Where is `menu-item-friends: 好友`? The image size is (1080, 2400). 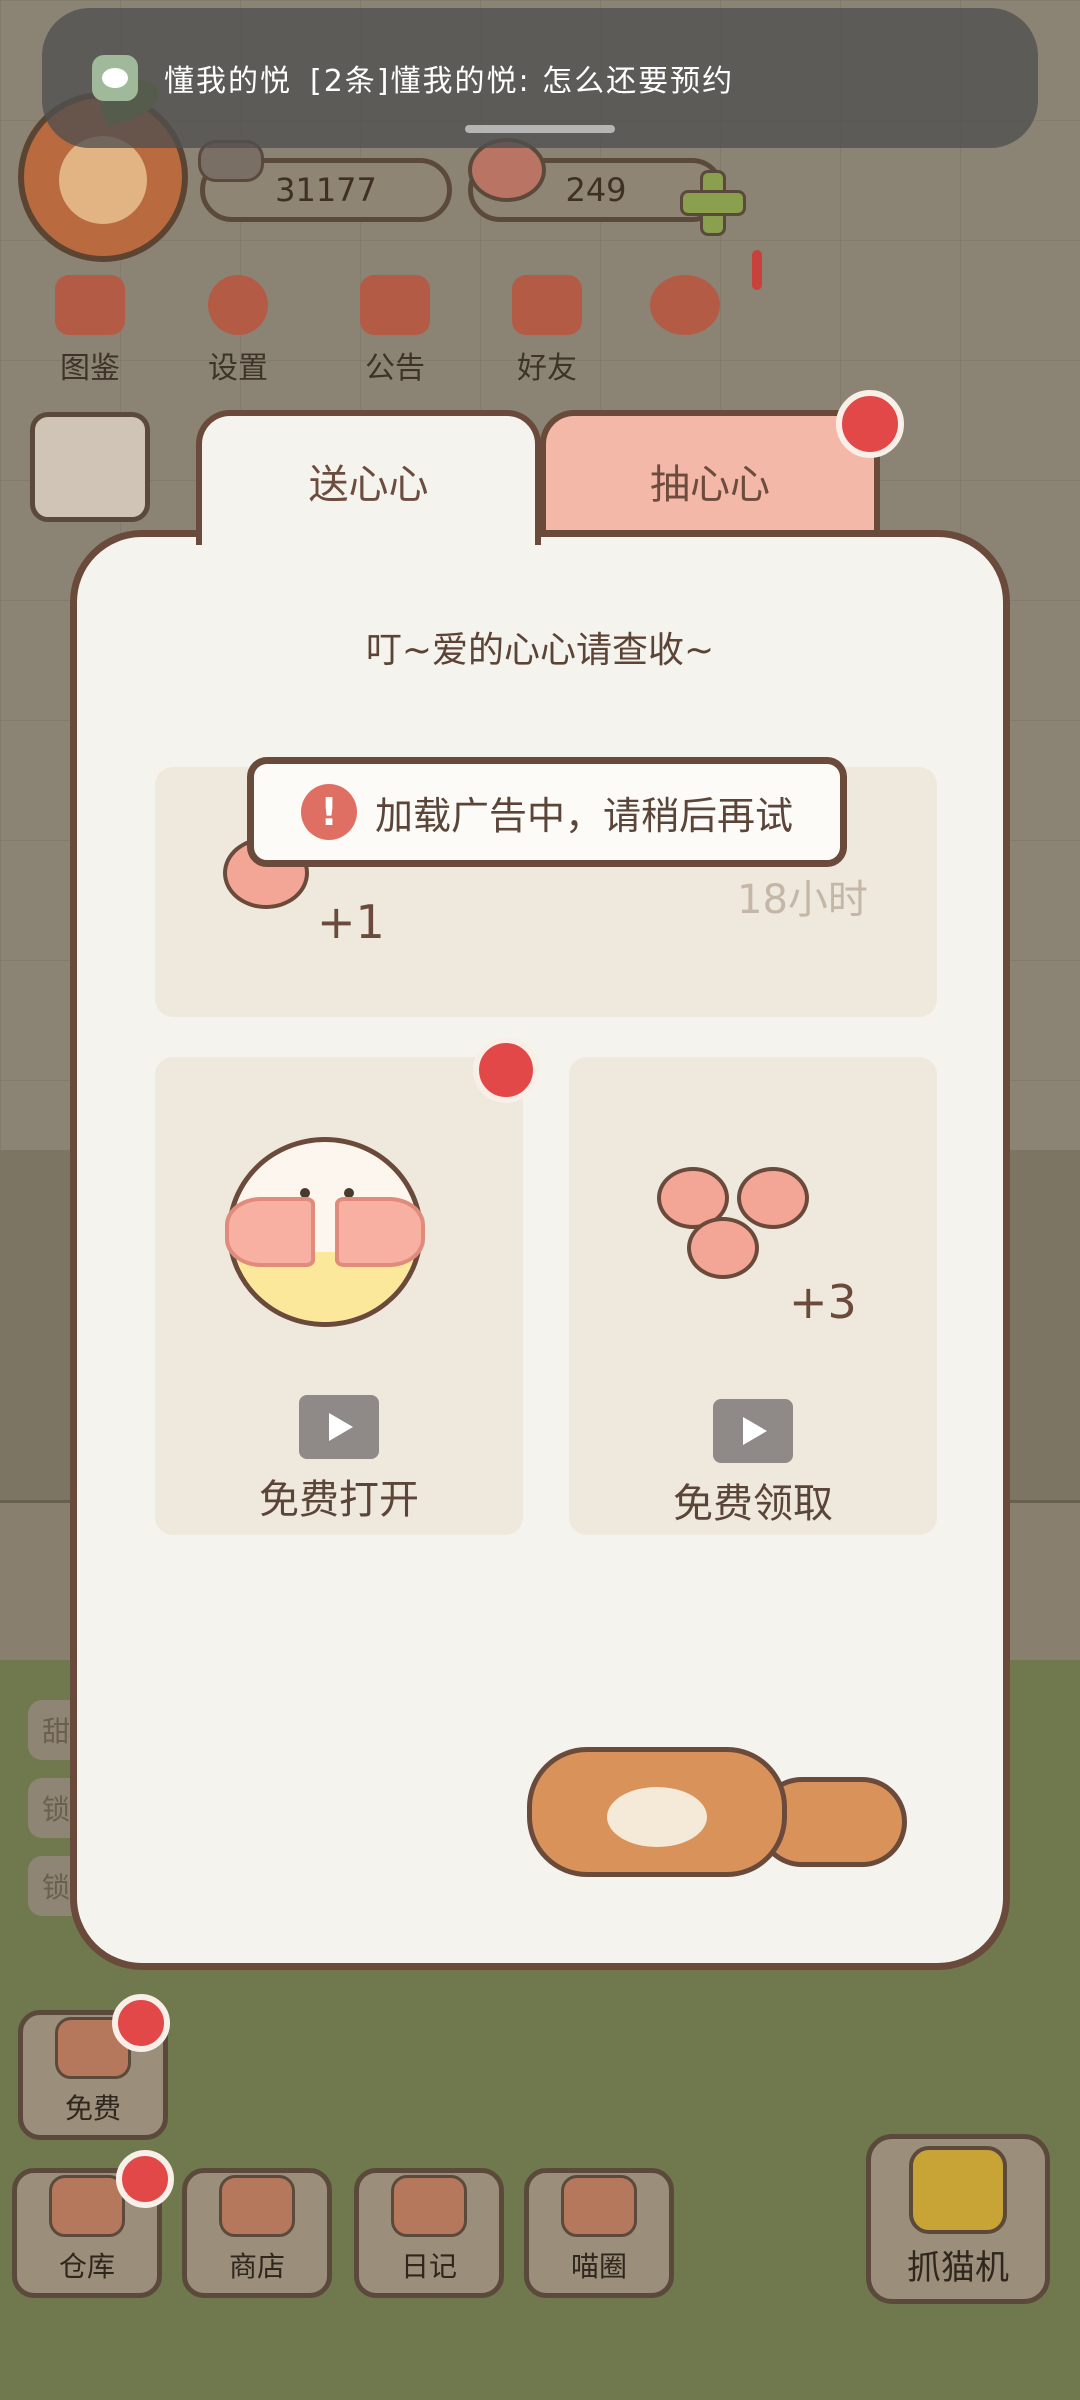
menu-item-friends: 好友 is located at coordinates (547, 331).